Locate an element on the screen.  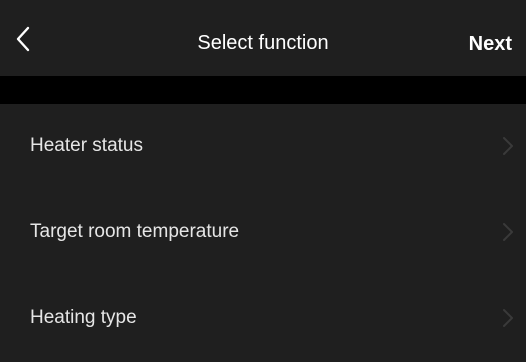
list-item-label: Heating type is located at coordinates (83, 317).